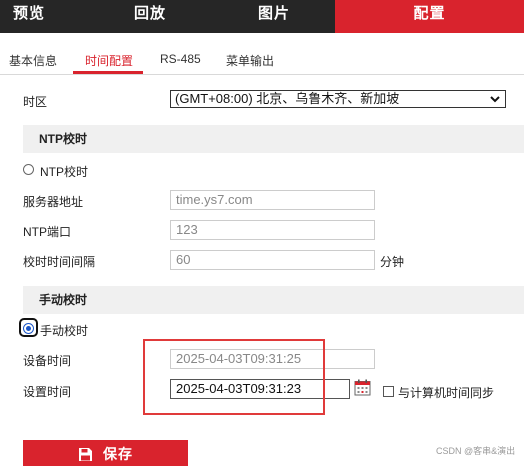 This screenshot has height=468, width=524. What do you see at coordinates (28, 169) in the screenshot?
I see `ntp-radio` at bounding box center [28, 169].